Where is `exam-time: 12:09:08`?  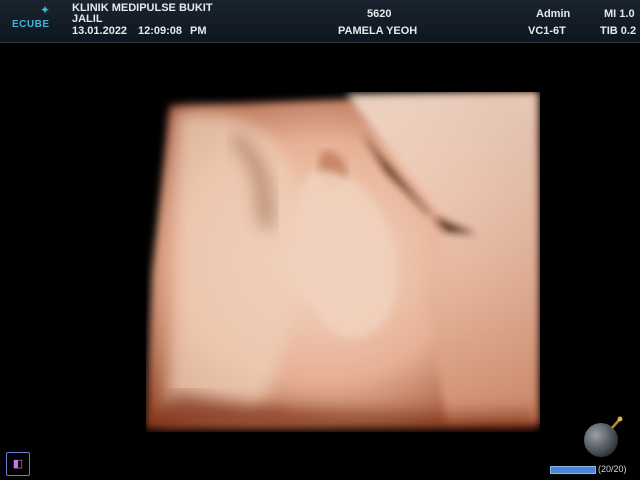
exam-time: 12:09:08 is located at coordinates (160, 31).